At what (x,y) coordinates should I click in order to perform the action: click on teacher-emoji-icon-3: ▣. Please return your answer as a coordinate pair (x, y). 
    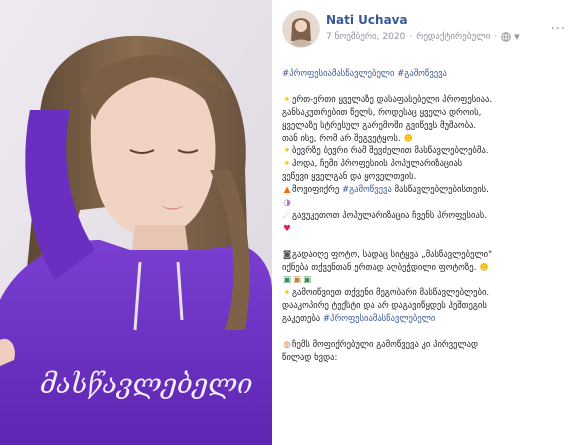
    Looking at the image, I should click on (307, 280).